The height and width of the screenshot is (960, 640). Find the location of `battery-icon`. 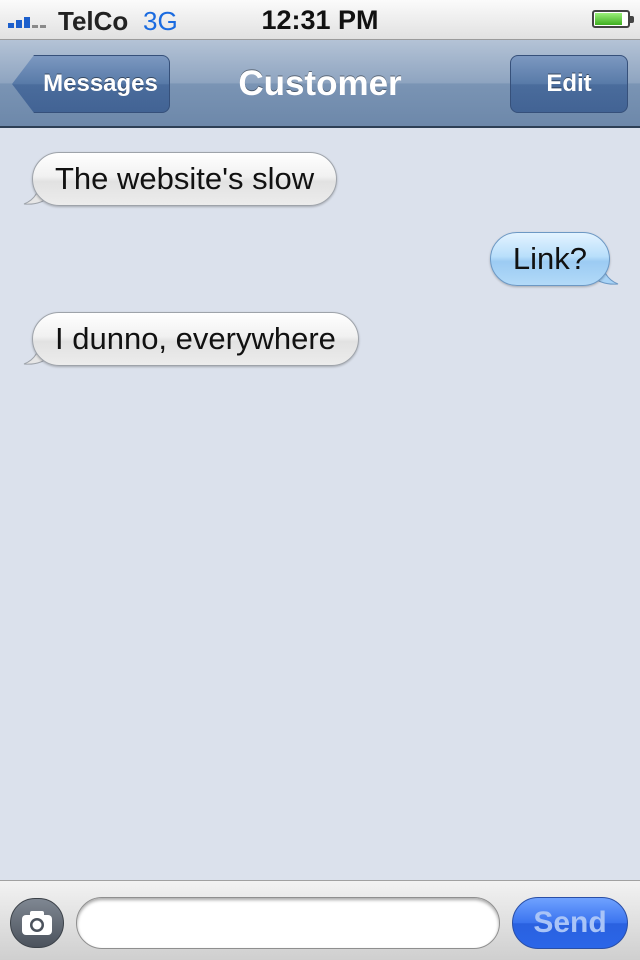

battery-icon is located at coordinates (613, 19).